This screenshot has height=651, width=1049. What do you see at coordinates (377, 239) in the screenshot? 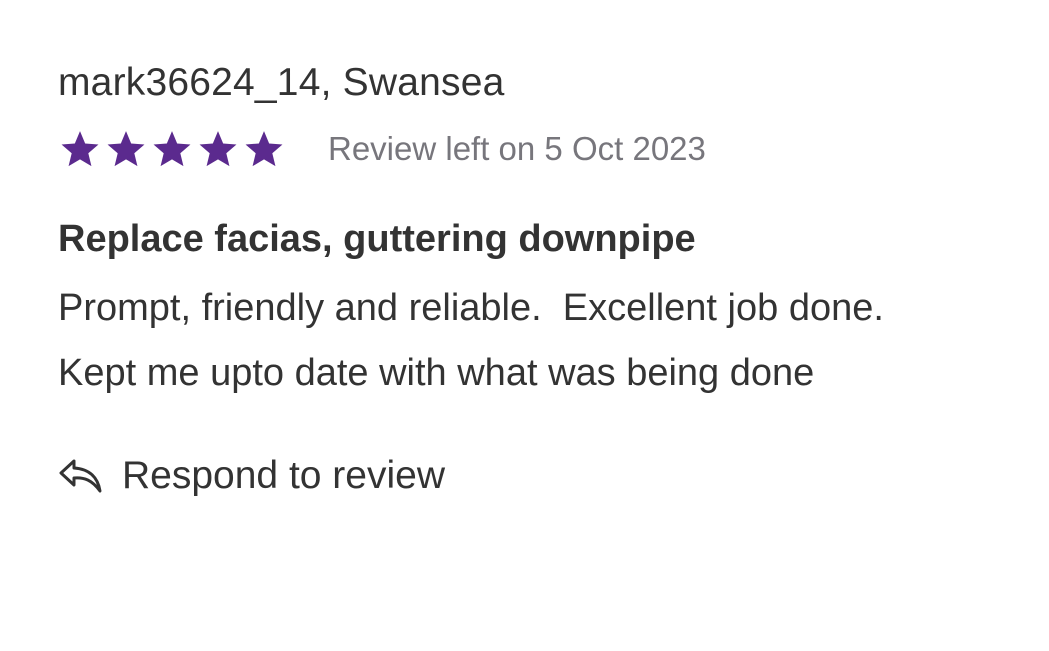
I see `review-title: Replace facias, guttering downpipe` at bounding box center [377, 239].